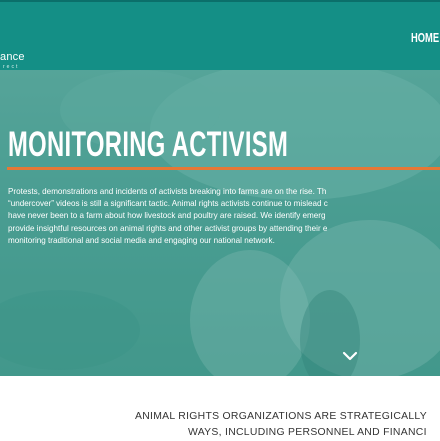  I want to click on intro-heading-line: WAYS, INCLUDING PERSONNEL AND FINANCI, so click(307, 432).